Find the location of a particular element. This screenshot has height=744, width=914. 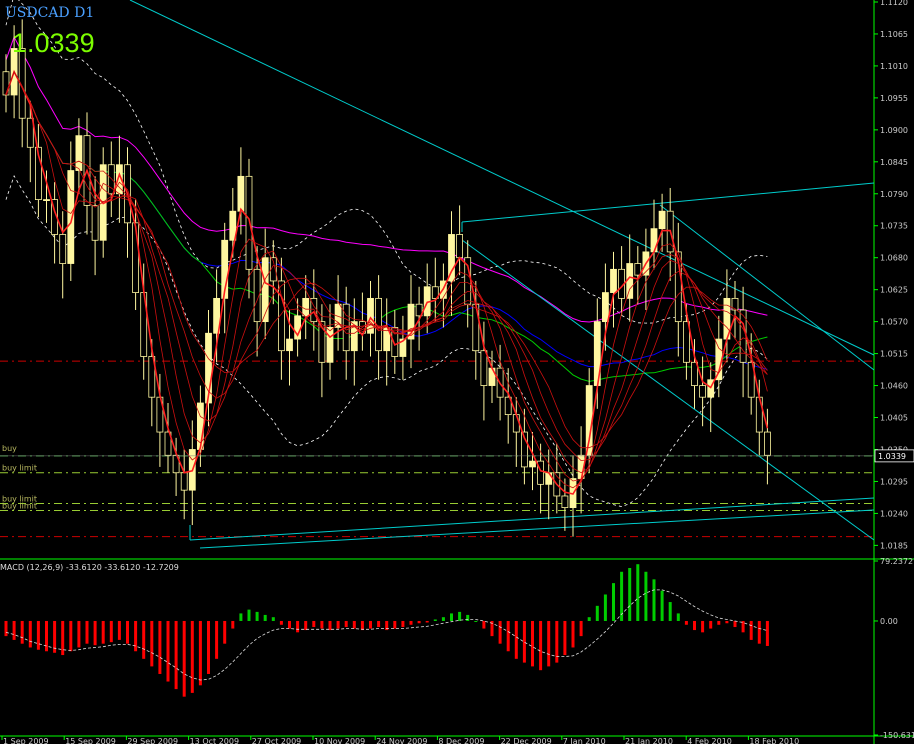

y-tick-label: 1.0515 is located at coordinates (894, 354).